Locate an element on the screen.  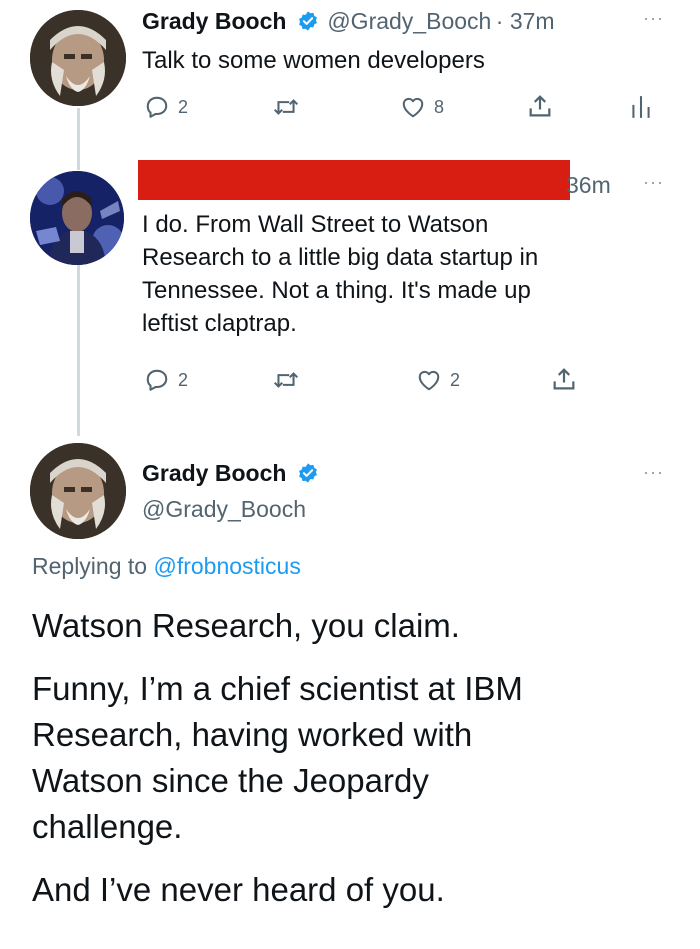
analytics-icon is located at coordinates (641, 107).